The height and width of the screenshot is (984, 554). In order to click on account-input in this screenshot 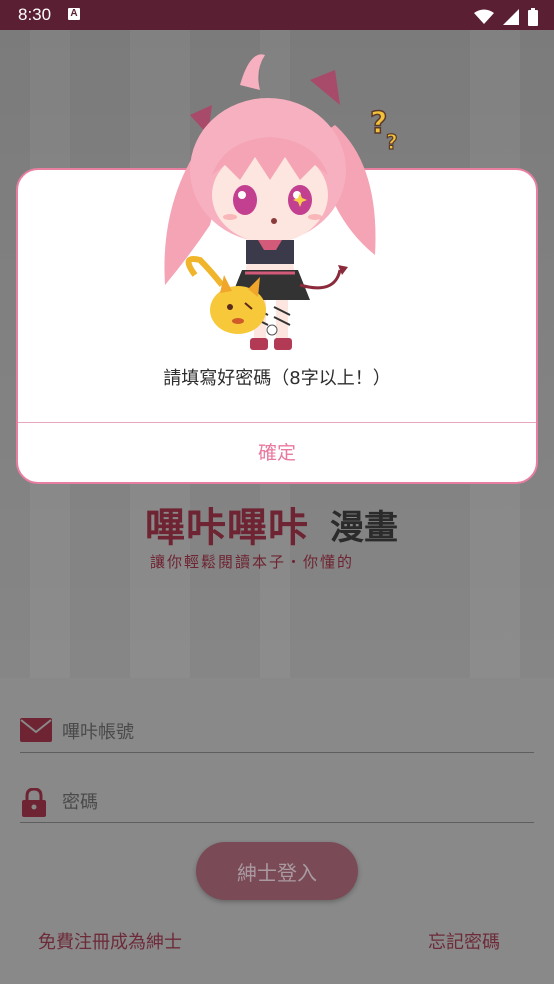, I will do `click(292, 732)`.